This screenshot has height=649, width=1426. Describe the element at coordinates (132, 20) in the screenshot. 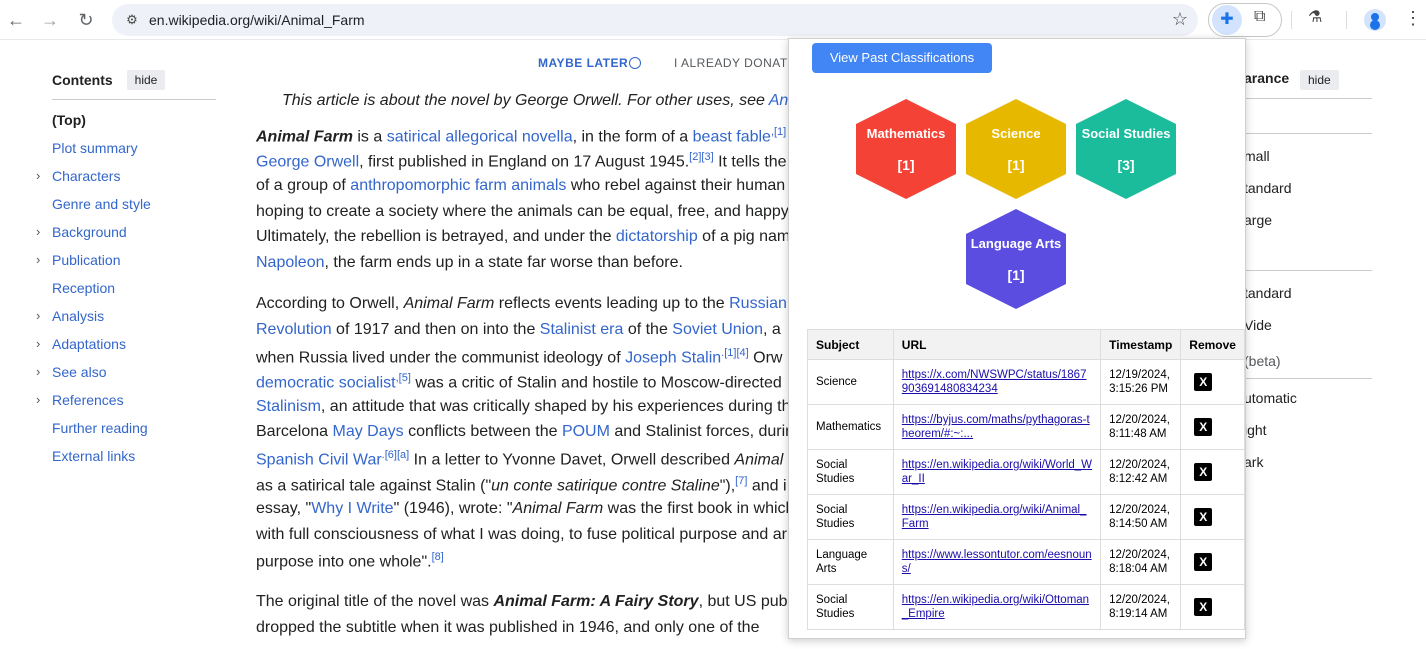

I see `site-info-icon: ⚙` at that location.